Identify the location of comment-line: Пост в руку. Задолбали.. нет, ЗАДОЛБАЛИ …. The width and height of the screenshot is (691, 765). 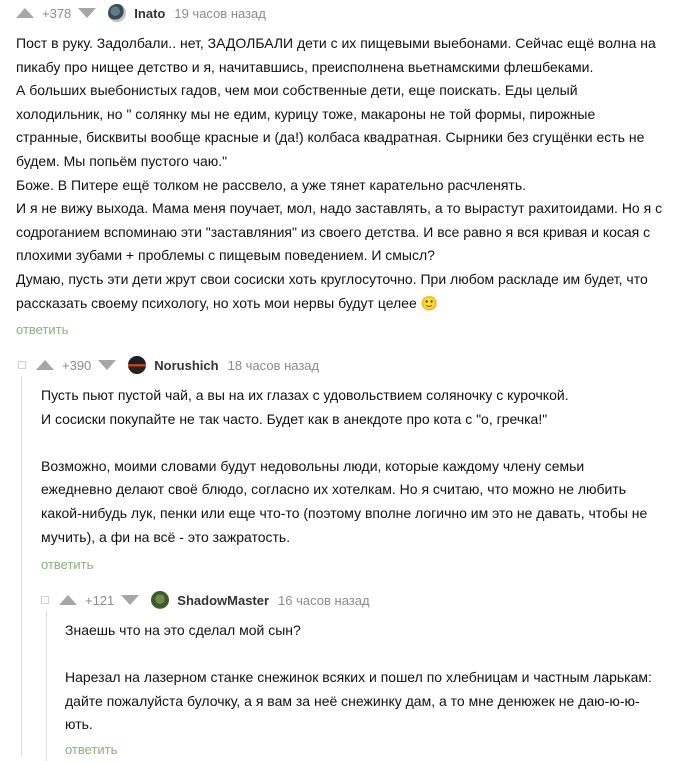
(336, 43).